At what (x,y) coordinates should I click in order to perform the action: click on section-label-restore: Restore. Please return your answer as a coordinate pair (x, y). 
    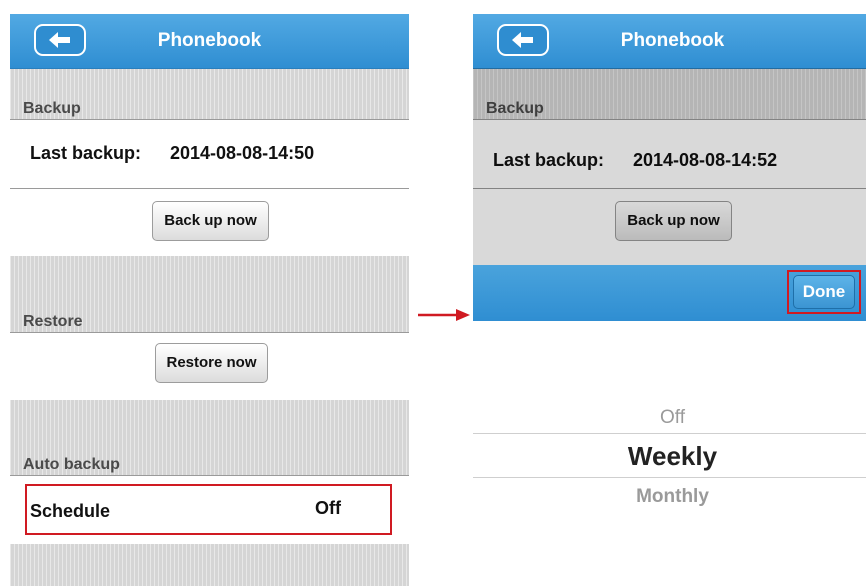
    Looking at the image, I should click on (53, 321).